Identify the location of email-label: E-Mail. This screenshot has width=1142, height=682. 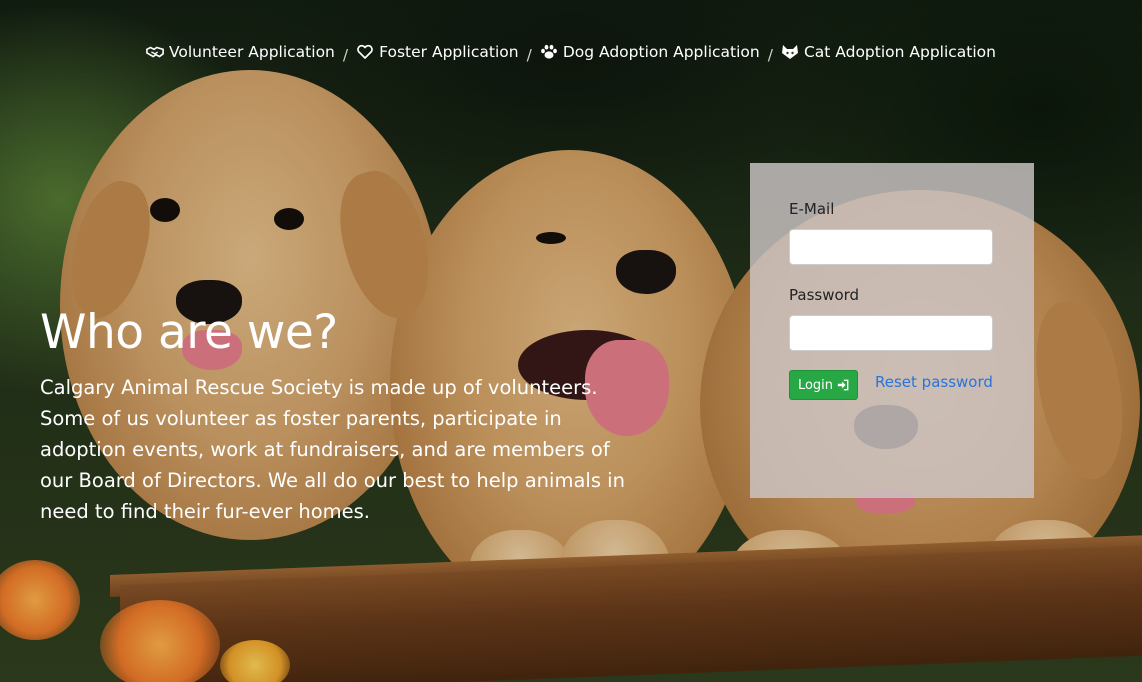
(812, 209).